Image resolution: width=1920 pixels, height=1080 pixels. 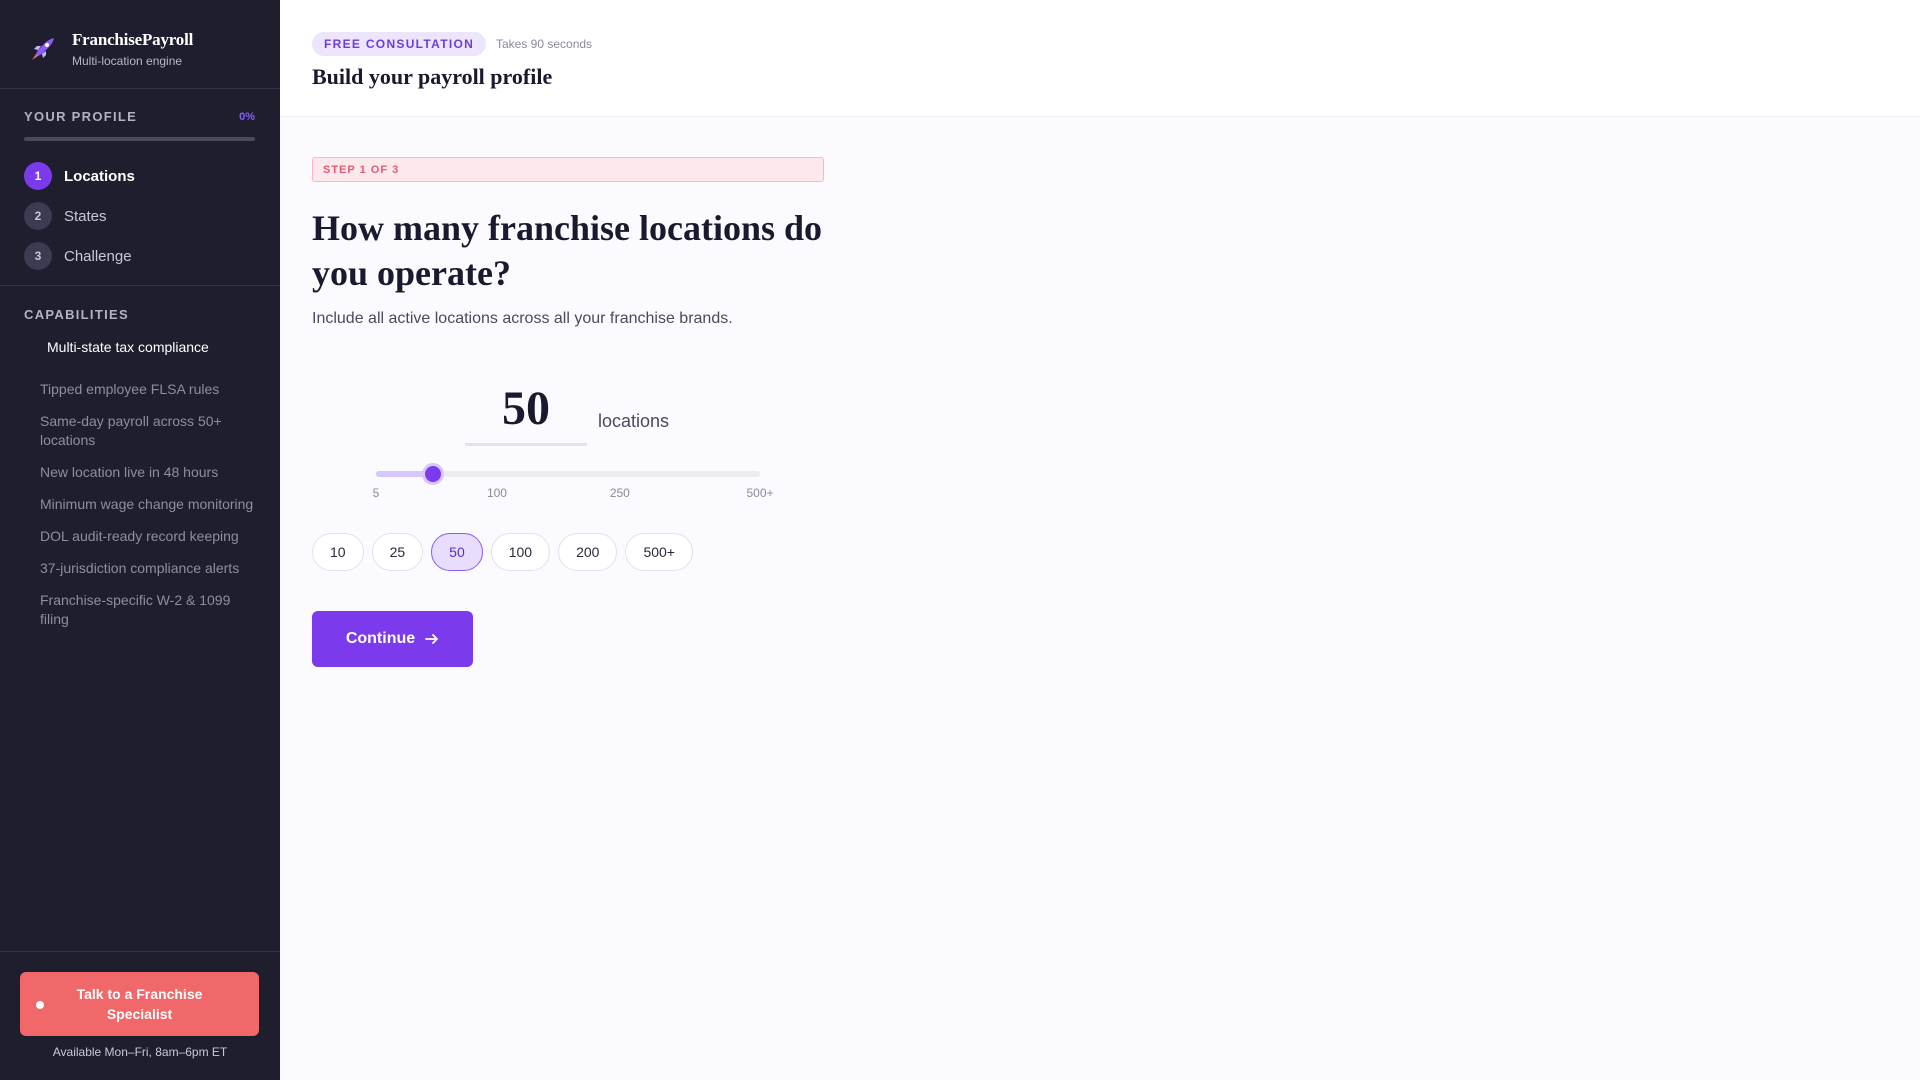 What do you see at coordinates (99, 176) in the screenshot?
I see `step-label: Locations` at bounding box center [99, 176].